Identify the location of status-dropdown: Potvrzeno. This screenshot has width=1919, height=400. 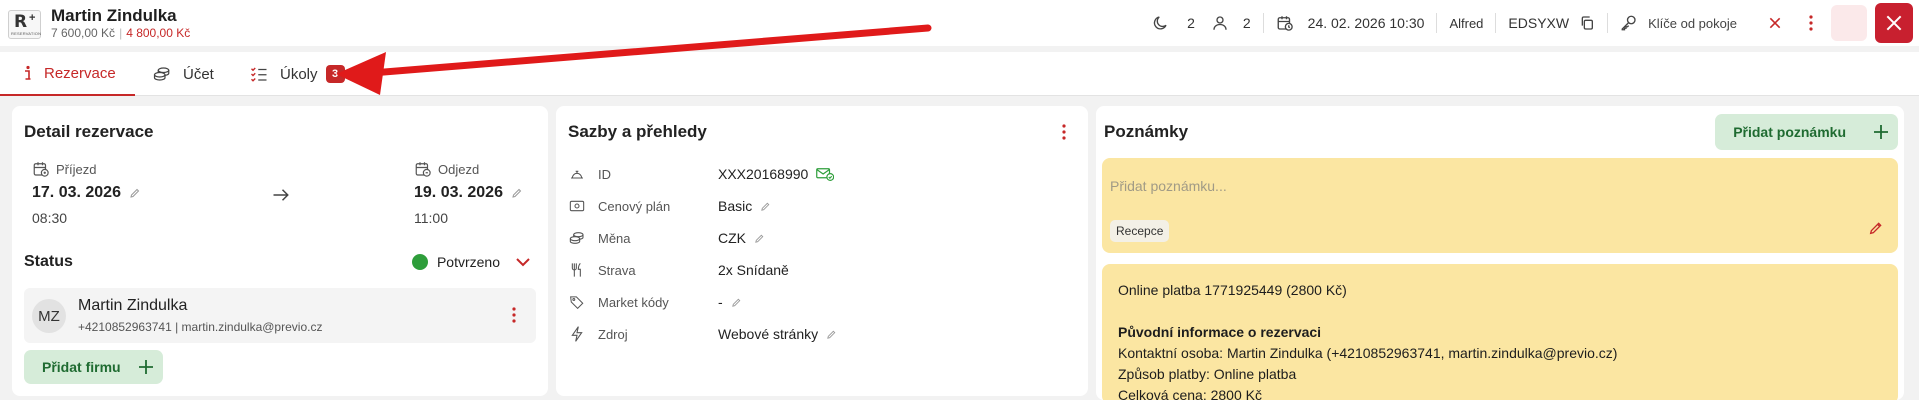
(473, 262).